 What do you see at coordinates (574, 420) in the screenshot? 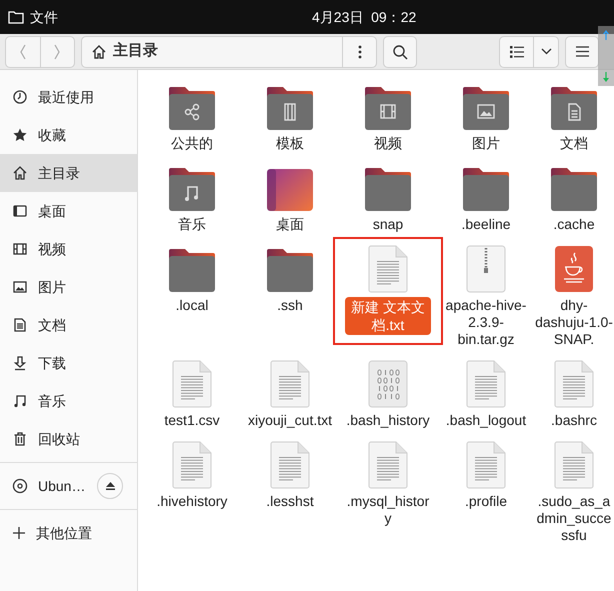
I see `file-name: .bashrc` at bounding box center [574, 420].